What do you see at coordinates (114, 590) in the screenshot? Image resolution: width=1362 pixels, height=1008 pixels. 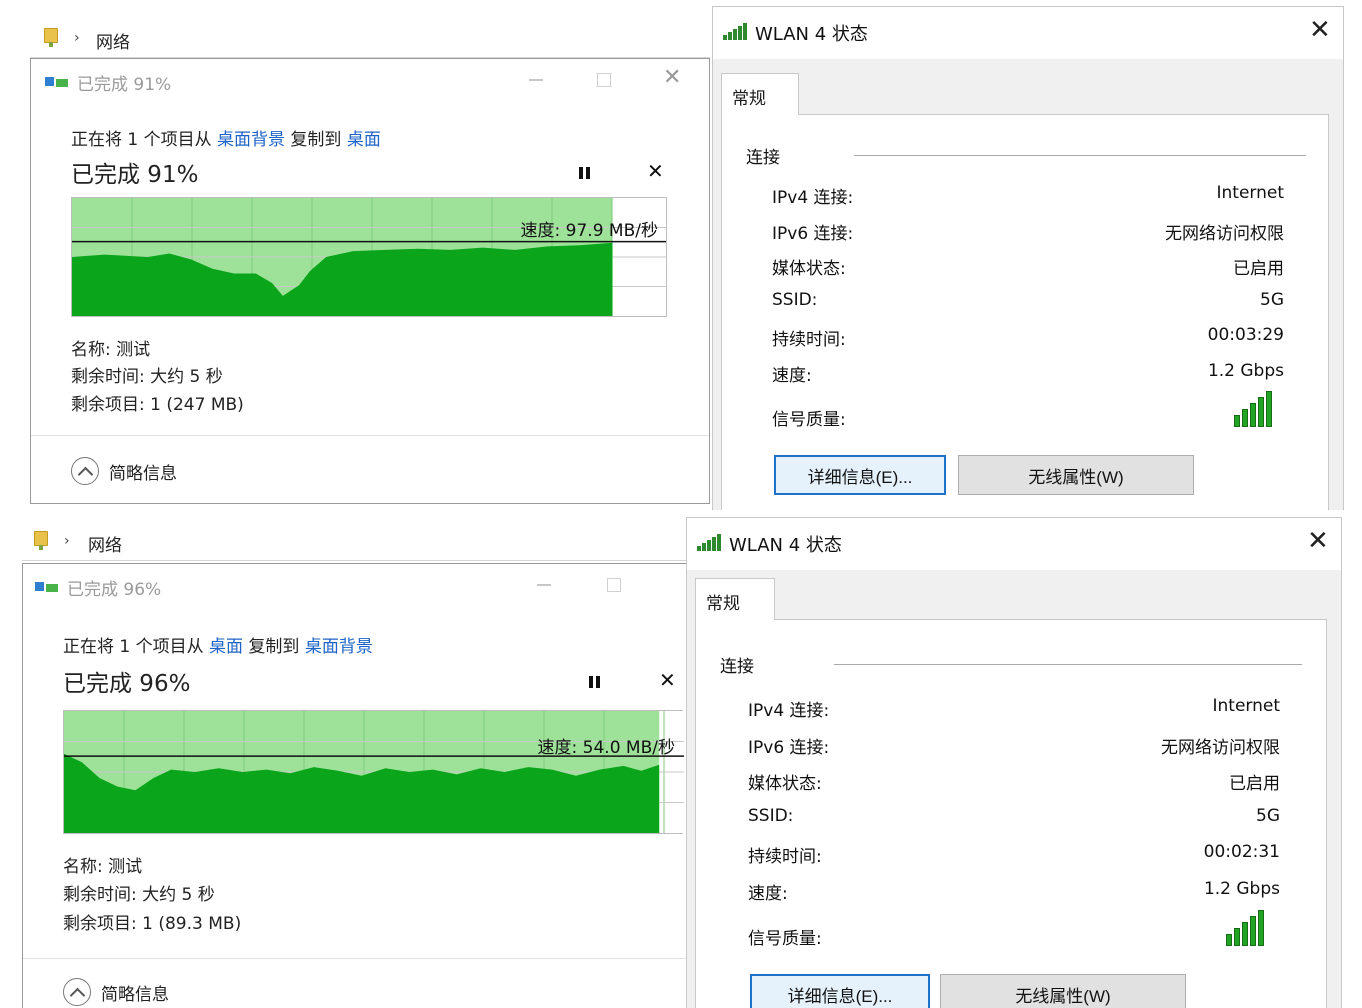 I see `dialog-title: 已完成 96%` at bounding box center [114, 590].